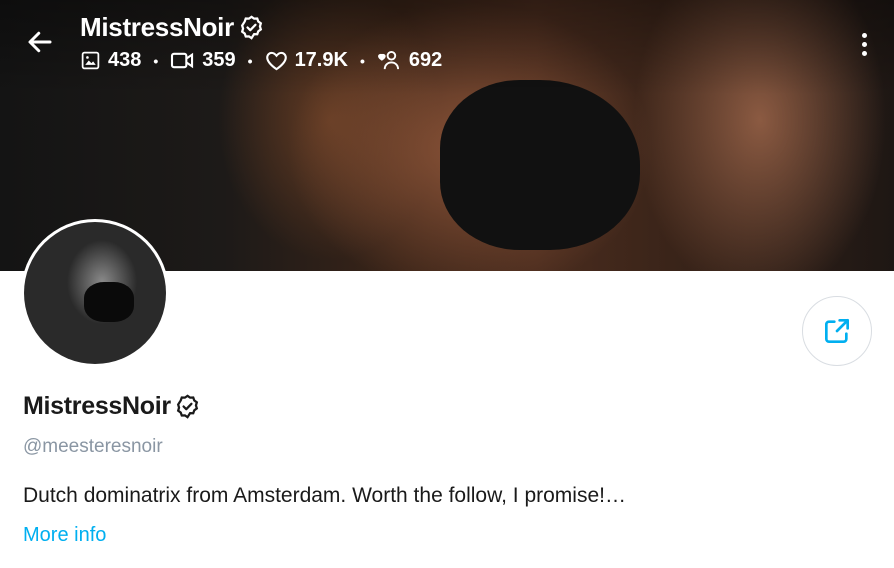 This screenshot has height=568, width=894. What do you see at coordinates (261, 42) in the screenshot?
I see `header-info: MistressNoir 438 • 359 • 17.9K • 692` at bounding box center [261, 42].